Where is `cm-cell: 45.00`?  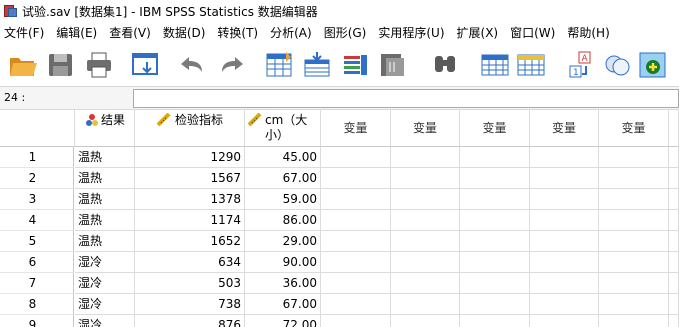
cm-cell: 45.00 is located at coordinates (283, 157).